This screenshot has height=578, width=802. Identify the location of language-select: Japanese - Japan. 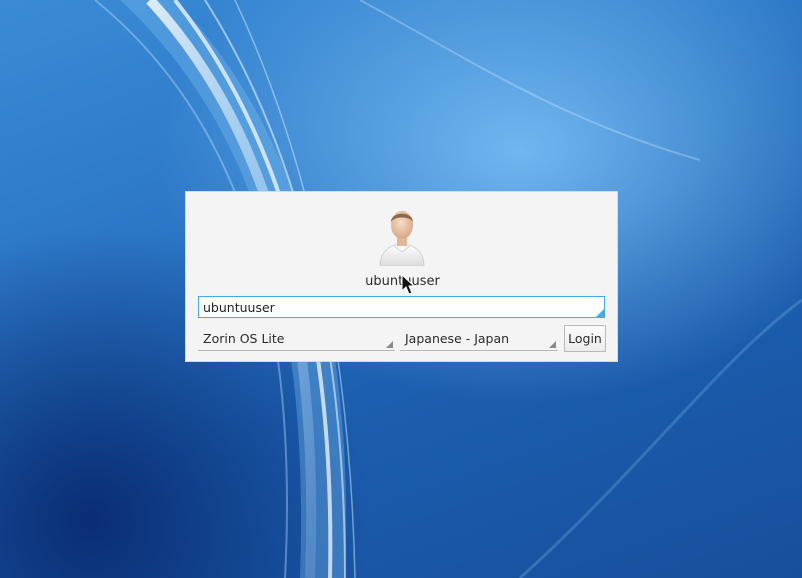
(479, 339).